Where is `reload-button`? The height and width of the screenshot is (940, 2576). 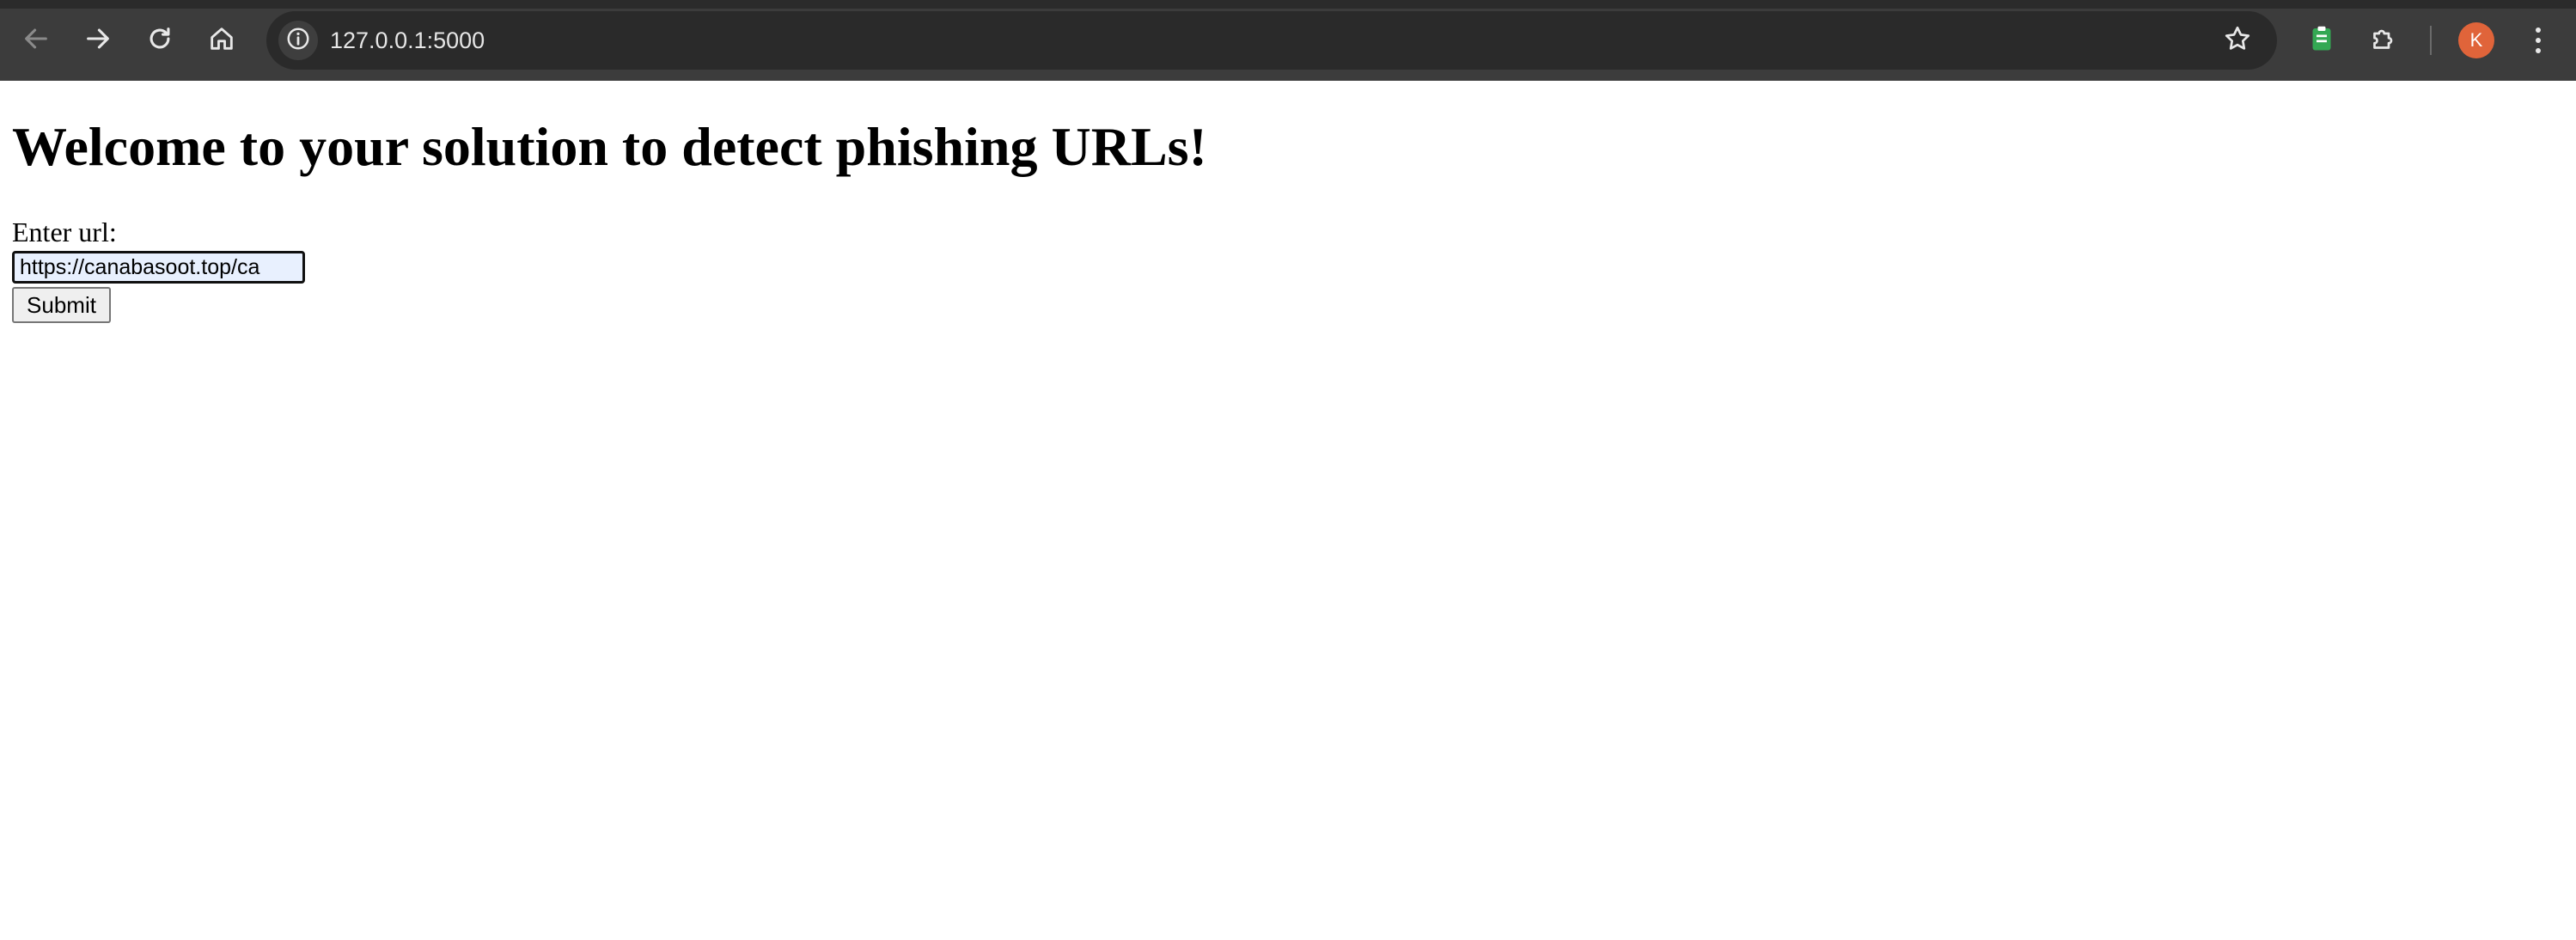 reload-button is located at coordinates (159, 40).